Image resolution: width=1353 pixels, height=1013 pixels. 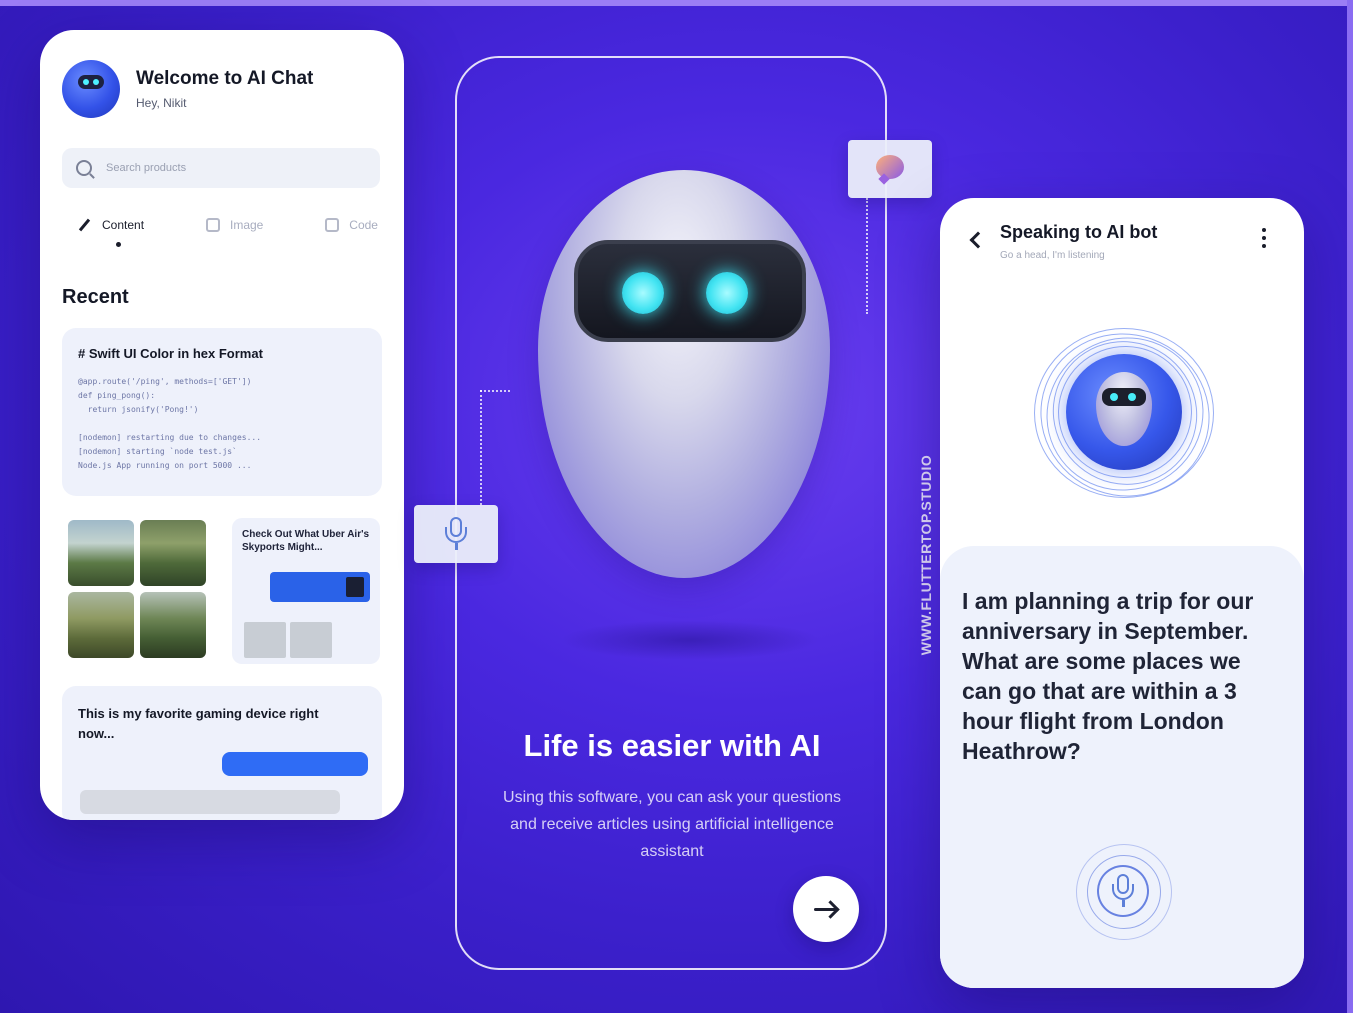 What do you see at coordinates (91, 82) in the screenshot?
I see `robot-visor-icon` at bounding box center [91, 82].